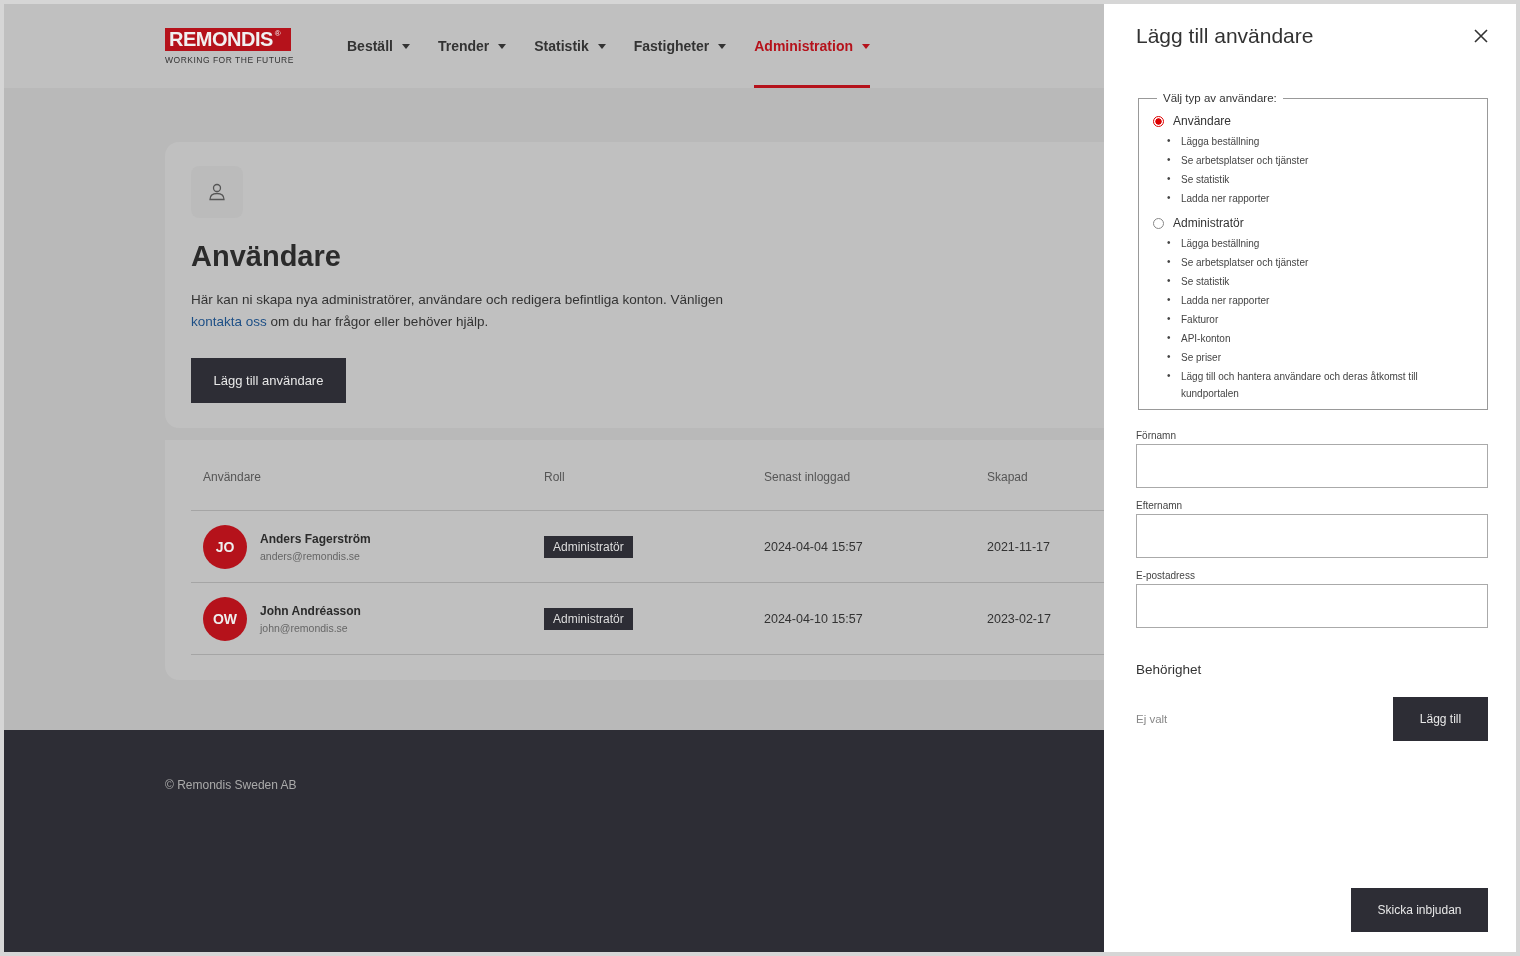  What do you see at coordinates (1008, 477) in the screenshot?
I see `column-header: Skapad` at bounding box center [1008, 477].